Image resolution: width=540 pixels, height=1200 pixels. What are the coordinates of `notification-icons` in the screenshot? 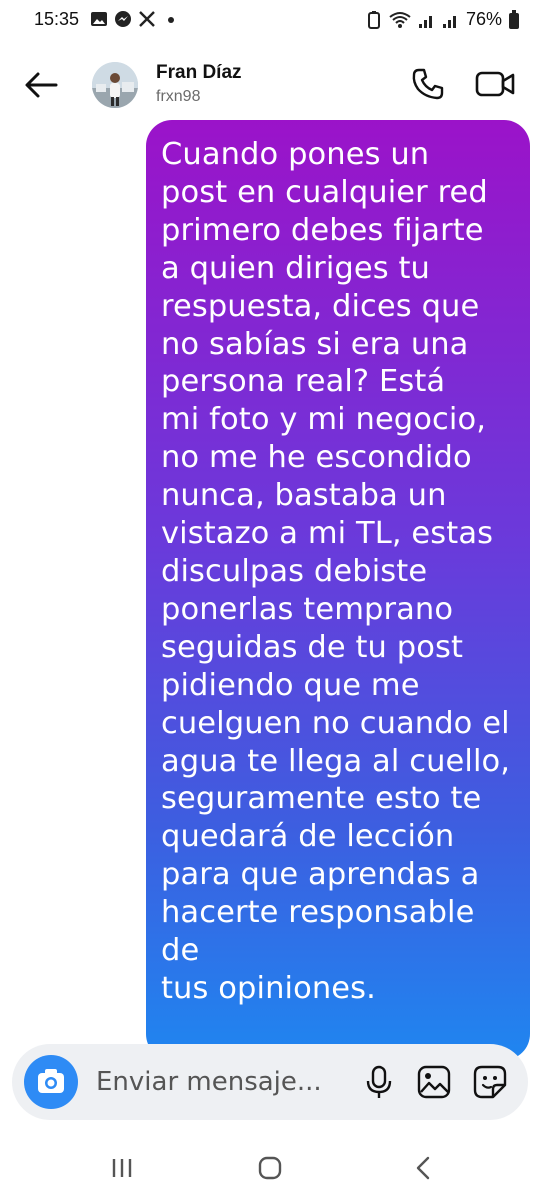 It's located at (135, 19).